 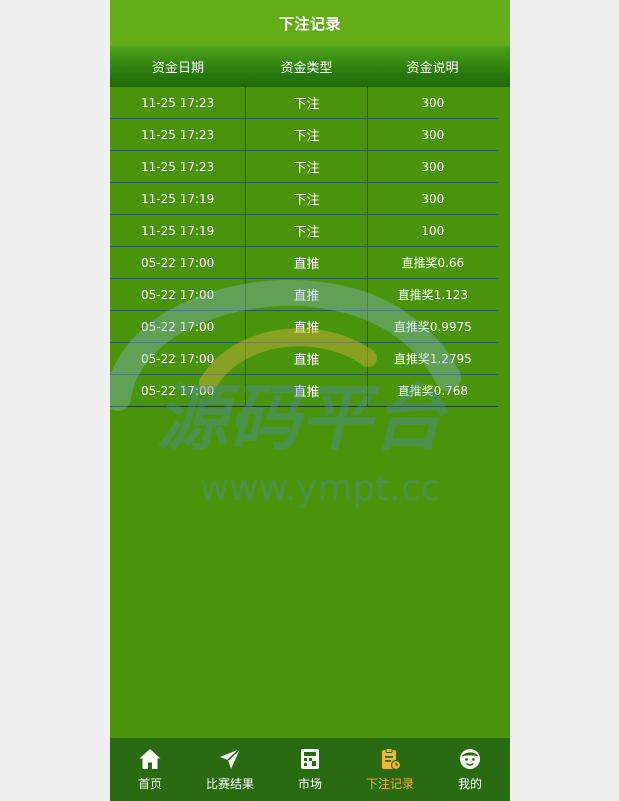 What do you see at coordinates (150, 769) in the screenshot?
I see `tab-home: 首页` at bounding box center [150, 769].